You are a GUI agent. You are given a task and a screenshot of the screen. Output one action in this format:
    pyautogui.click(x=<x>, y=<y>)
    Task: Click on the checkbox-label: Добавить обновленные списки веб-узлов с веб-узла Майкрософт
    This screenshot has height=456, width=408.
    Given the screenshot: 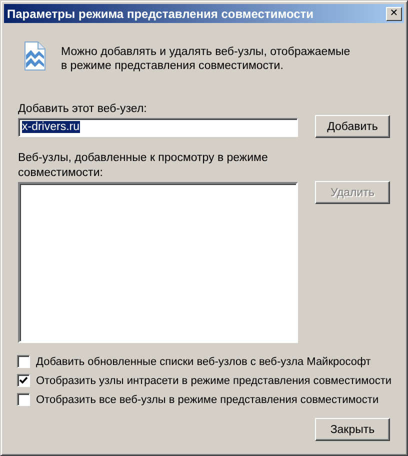 What is the action you would take?
    pyautogui.click(x=203, y=362)
    